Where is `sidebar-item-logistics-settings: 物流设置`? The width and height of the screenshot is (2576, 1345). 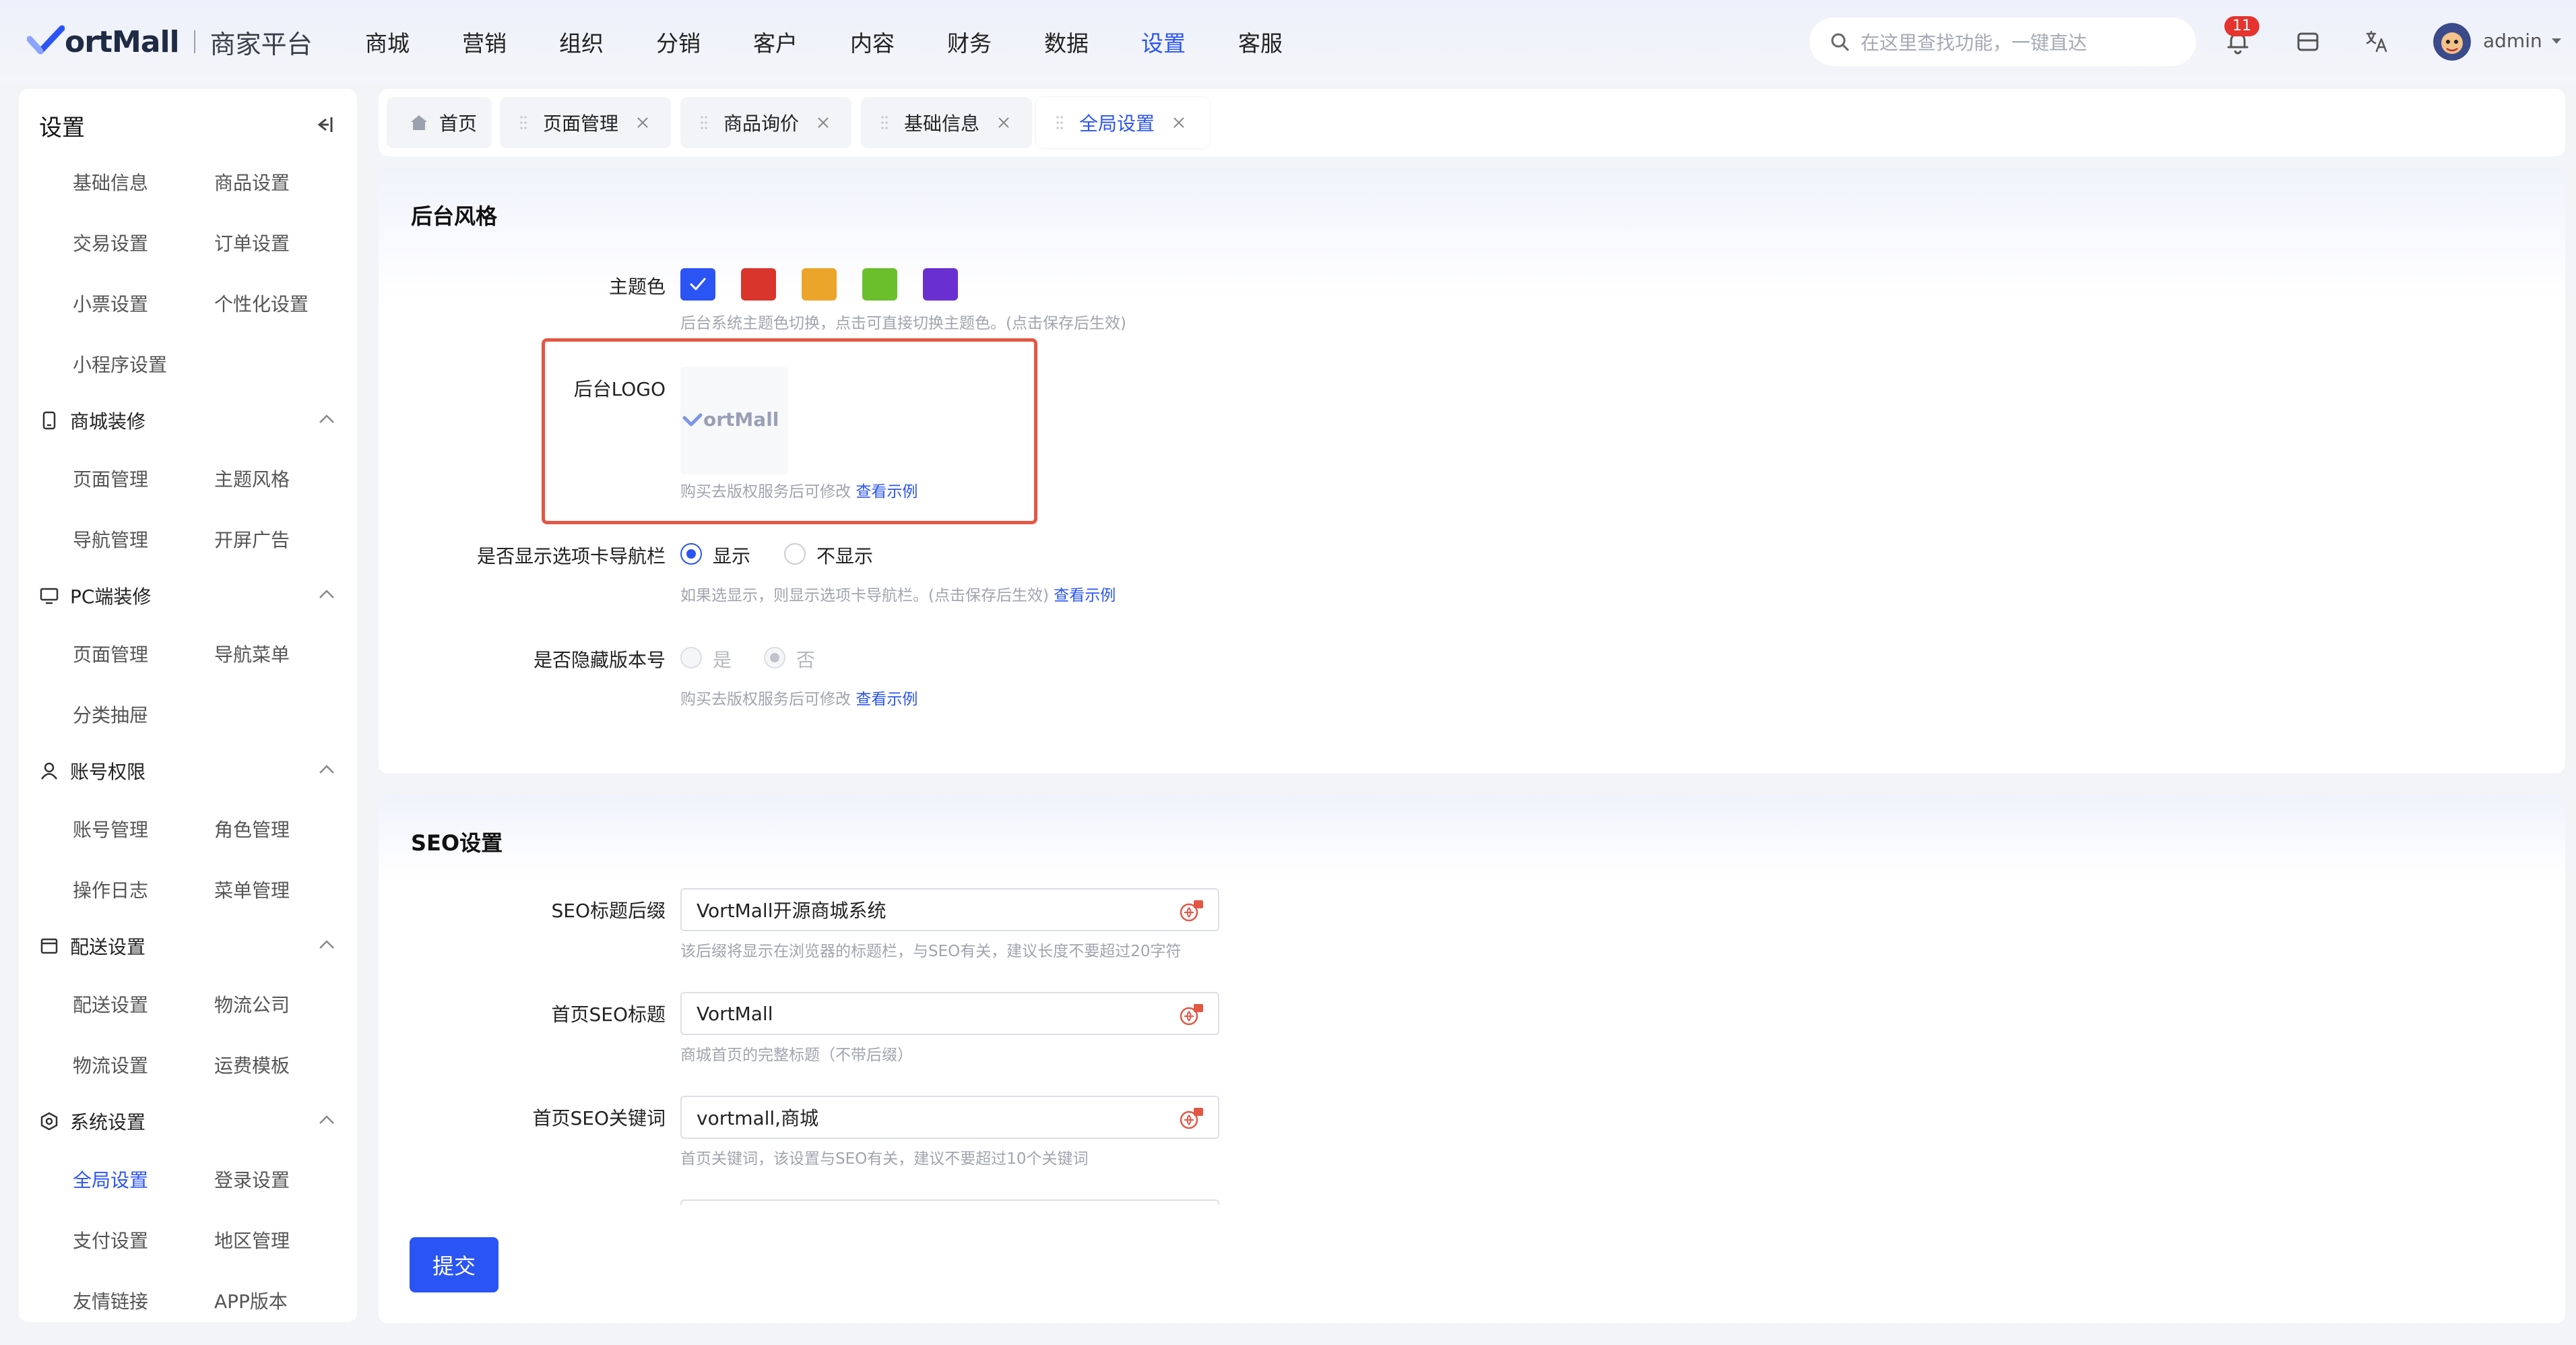 sidebar-item-logistics-settings: 物流设置 is located at coordinates (111, 1064).